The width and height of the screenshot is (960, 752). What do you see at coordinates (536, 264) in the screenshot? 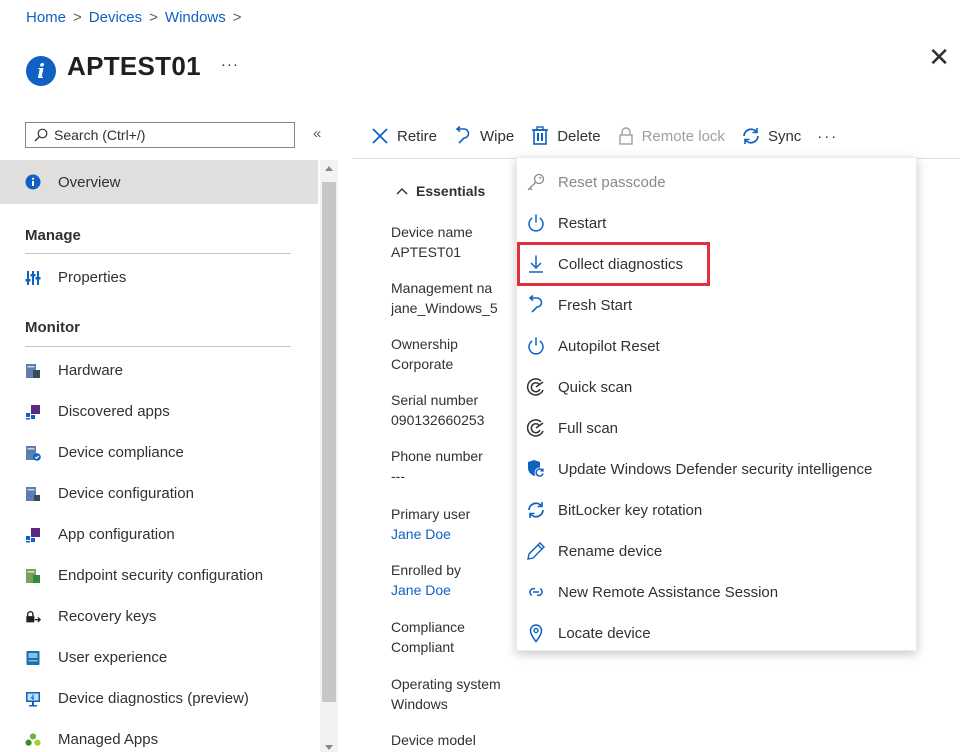
I see `download-icon` at bounding box center [536, 264].